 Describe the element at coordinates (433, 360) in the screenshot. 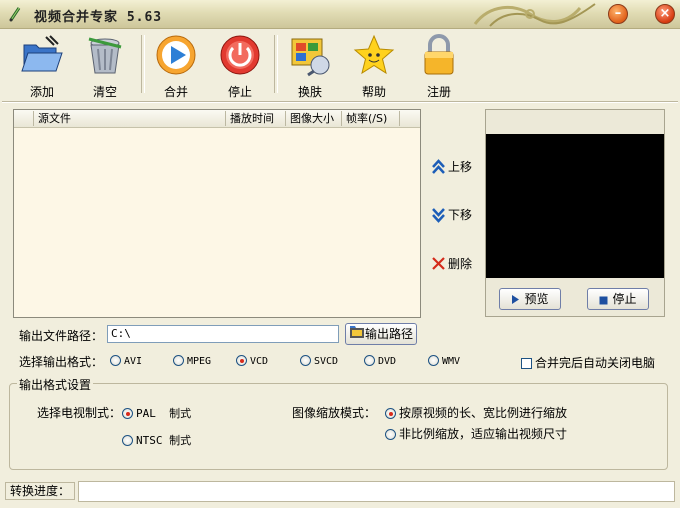

I see `radio-wmv` at that location.